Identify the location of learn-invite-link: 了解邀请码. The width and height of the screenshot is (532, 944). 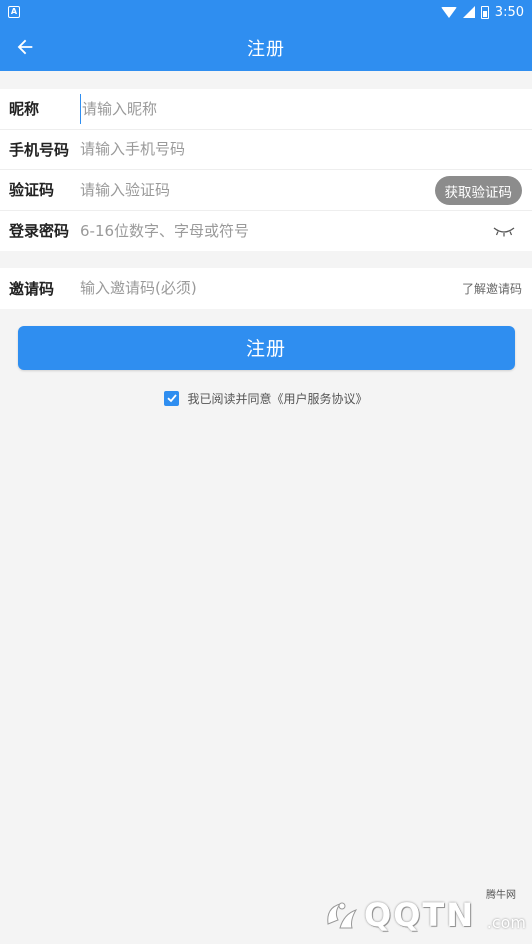
(492, 288).